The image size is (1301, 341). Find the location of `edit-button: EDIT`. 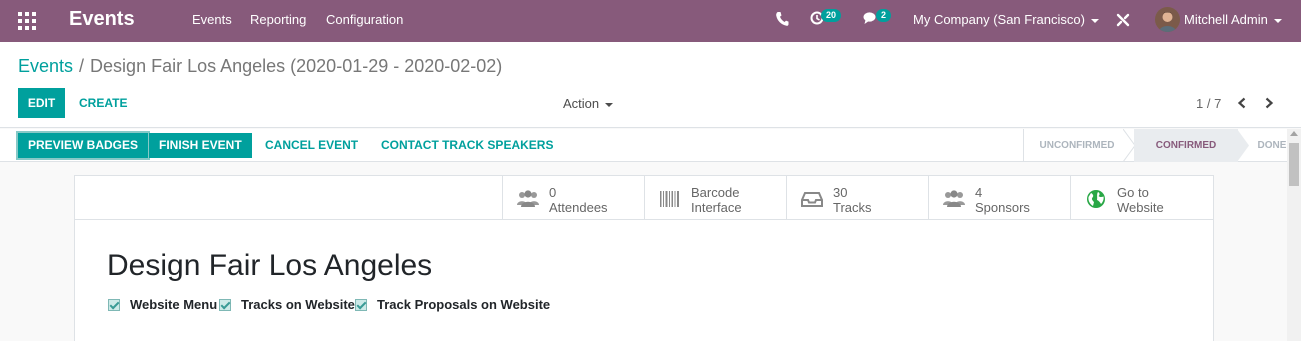

edit-button: EDIT is located at coordinates (41, 103).